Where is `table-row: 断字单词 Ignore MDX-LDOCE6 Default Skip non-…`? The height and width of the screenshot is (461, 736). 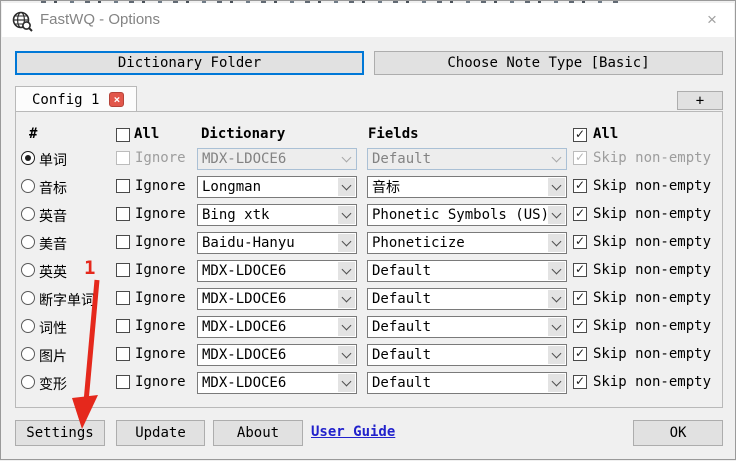 table-row: 断字单词 Ignore MDX-LDOCE6 Default Skip non-… is located at coordinates (368, 300).